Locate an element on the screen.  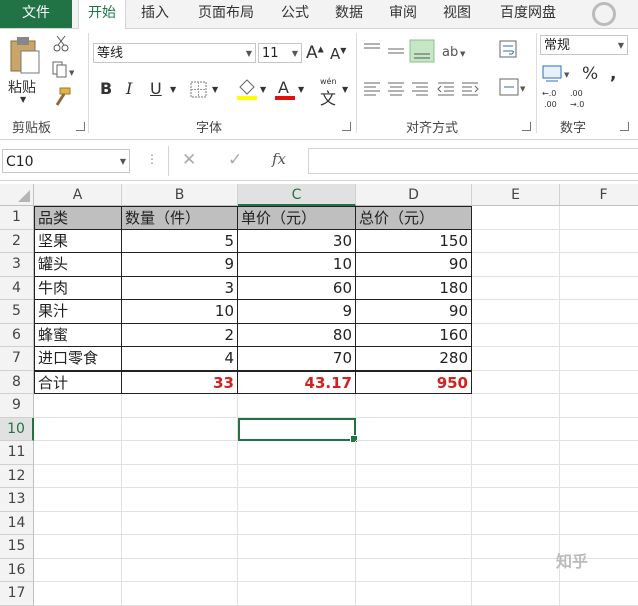
tab-formulas: 公式 is located at coordinates (295, 14).